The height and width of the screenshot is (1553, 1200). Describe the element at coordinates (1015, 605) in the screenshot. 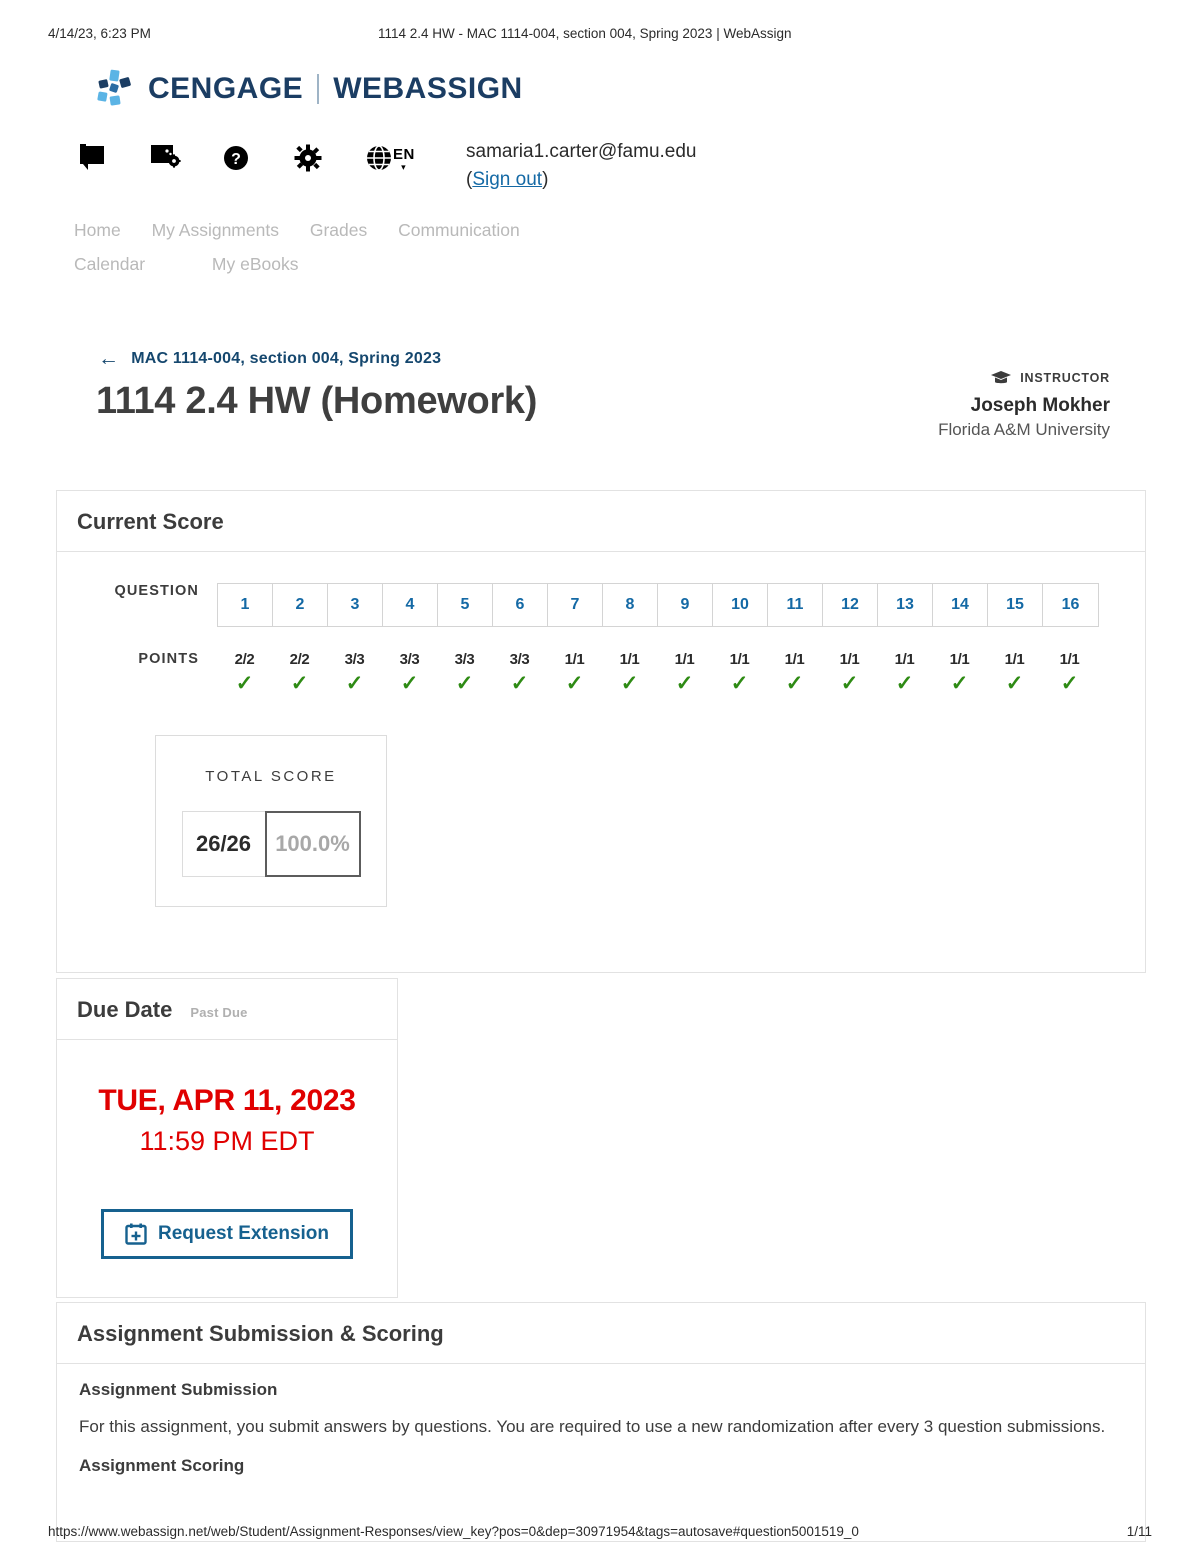

I see `question-cell: 15` at that location.